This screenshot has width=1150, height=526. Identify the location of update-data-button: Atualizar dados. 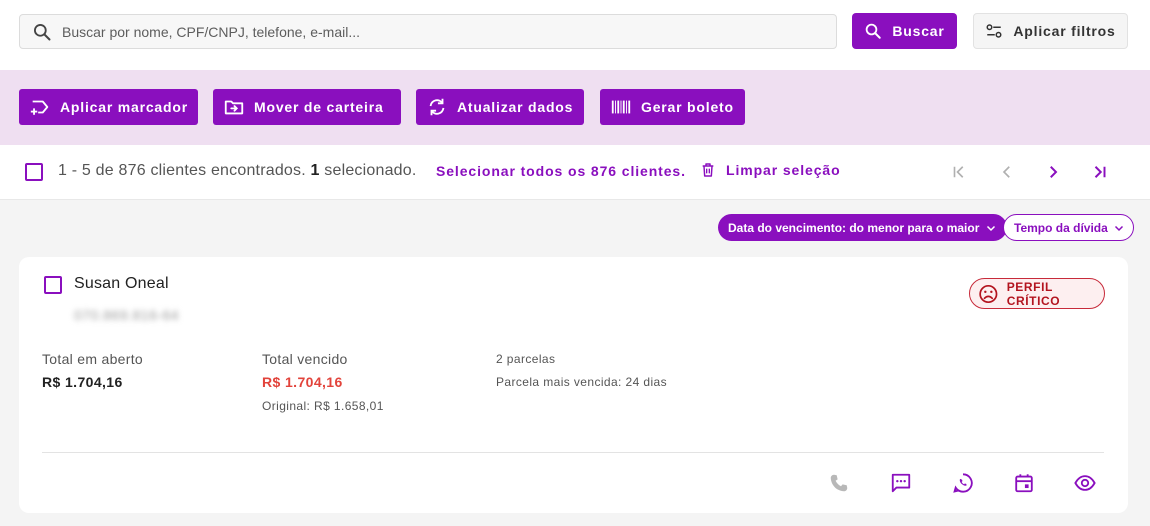
(500, 107).